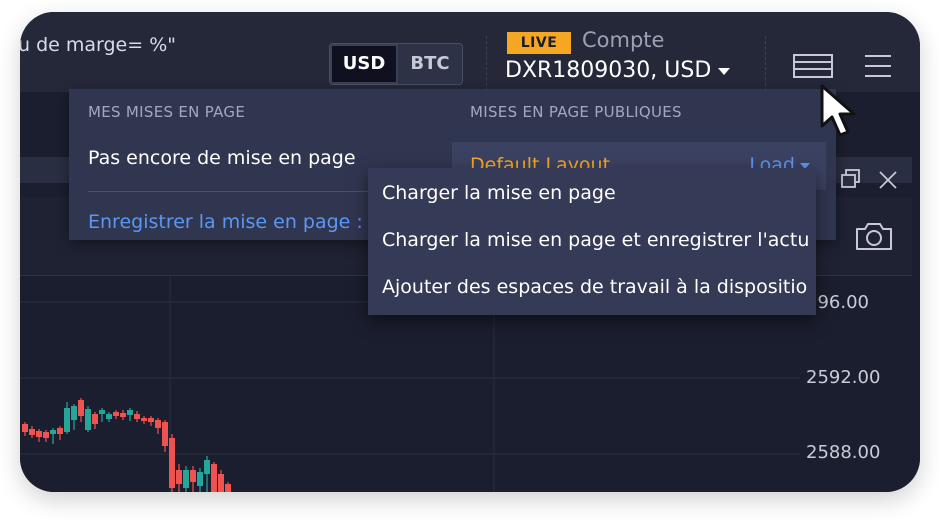 The width and height of the screenshot is (940, 520). What do you see at coordinates (225, 222) in the screenshot?
I see `save-layout-link: Enregistrer la mise en page :` at bounding box center [225, 222].